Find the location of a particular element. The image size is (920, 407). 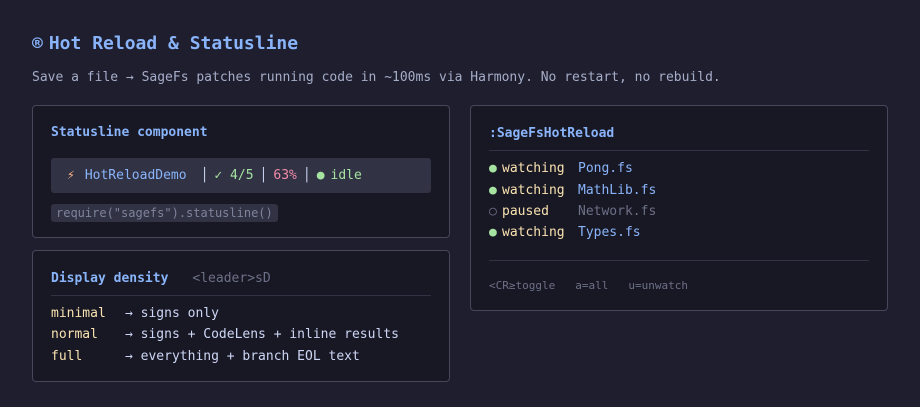

density-heading: Display density is located at coordinates (110, 278).